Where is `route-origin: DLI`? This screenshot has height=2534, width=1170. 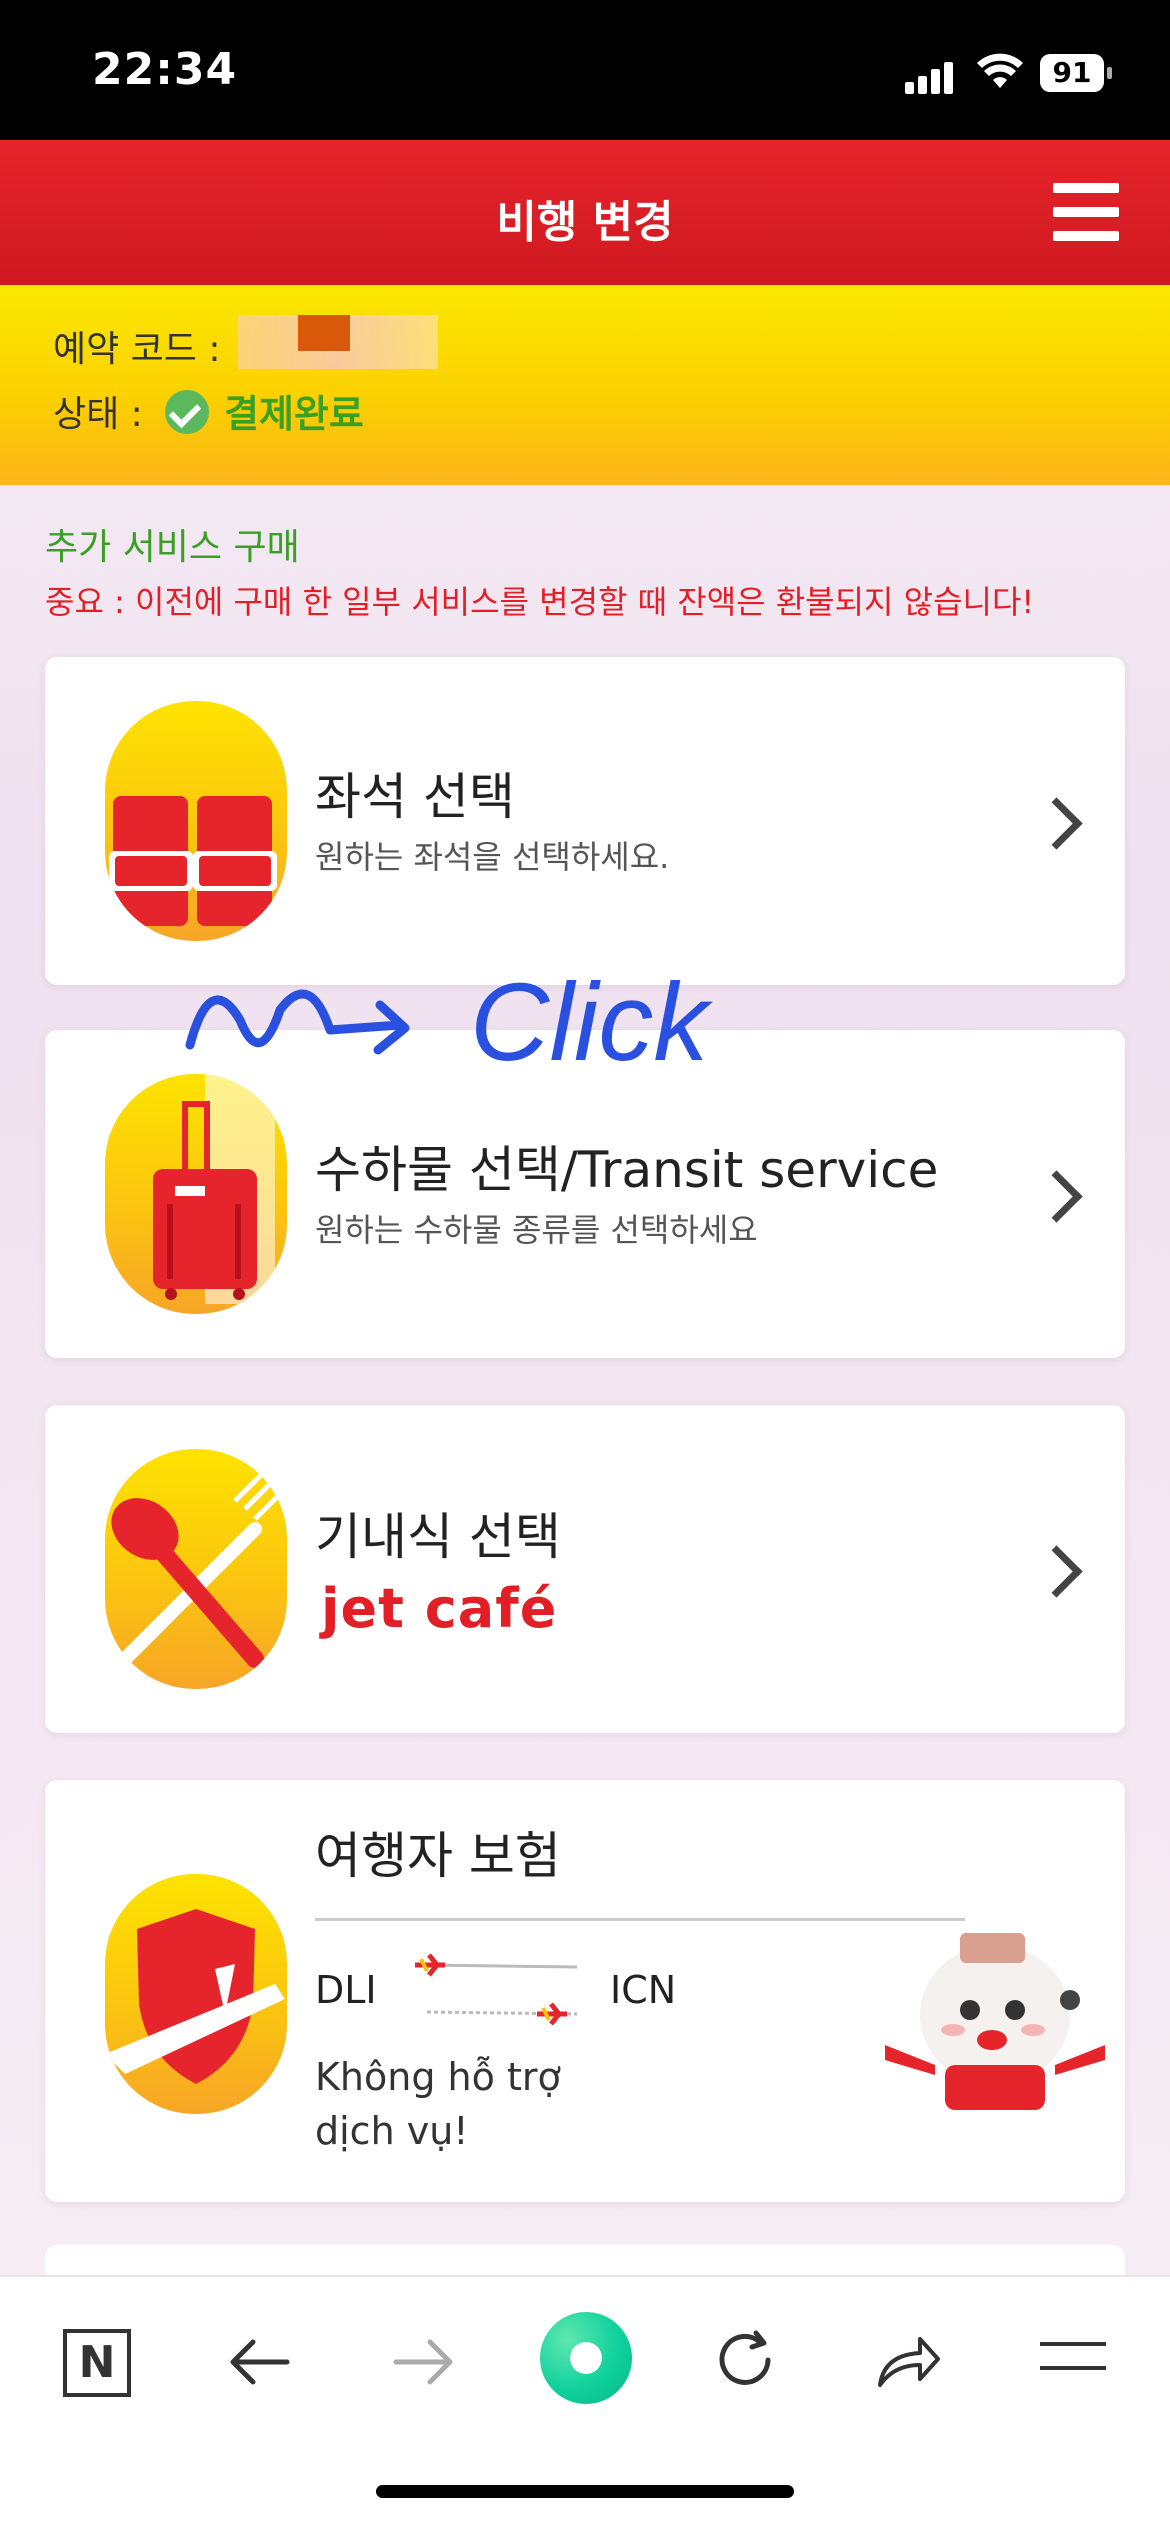
route-origin: DLI is located at coordinates (346, 1990).